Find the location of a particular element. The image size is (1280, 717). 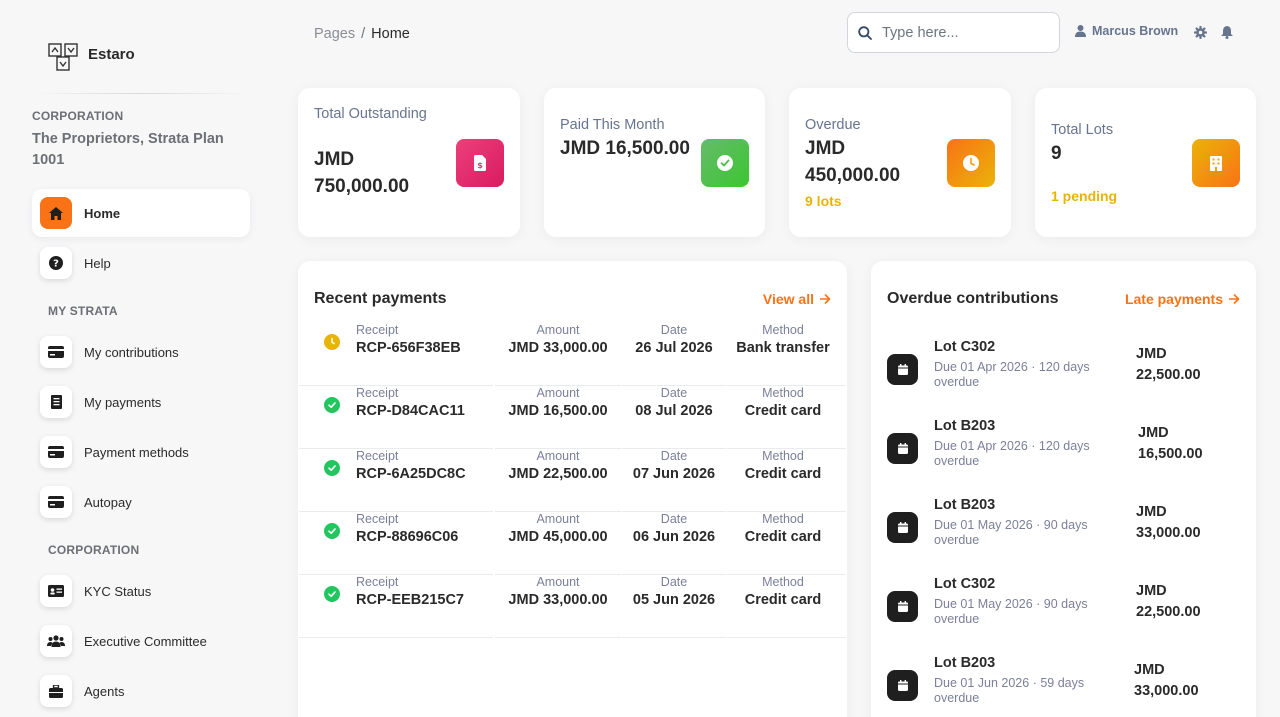

payment-amount-cell: Amount JMD 33,000.00 is located at coordinates (558, 593).